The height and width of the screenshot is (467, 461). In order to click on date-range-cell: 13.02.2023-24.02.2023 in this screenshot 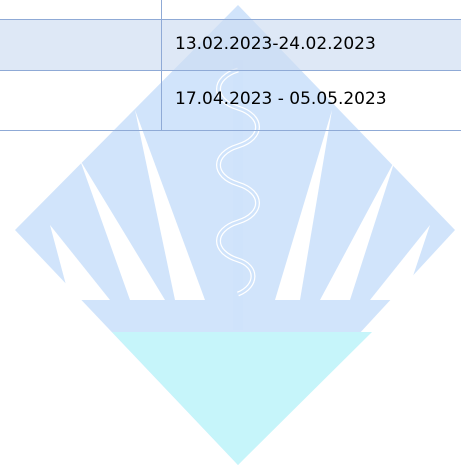, I will do `click(275, 44)`.